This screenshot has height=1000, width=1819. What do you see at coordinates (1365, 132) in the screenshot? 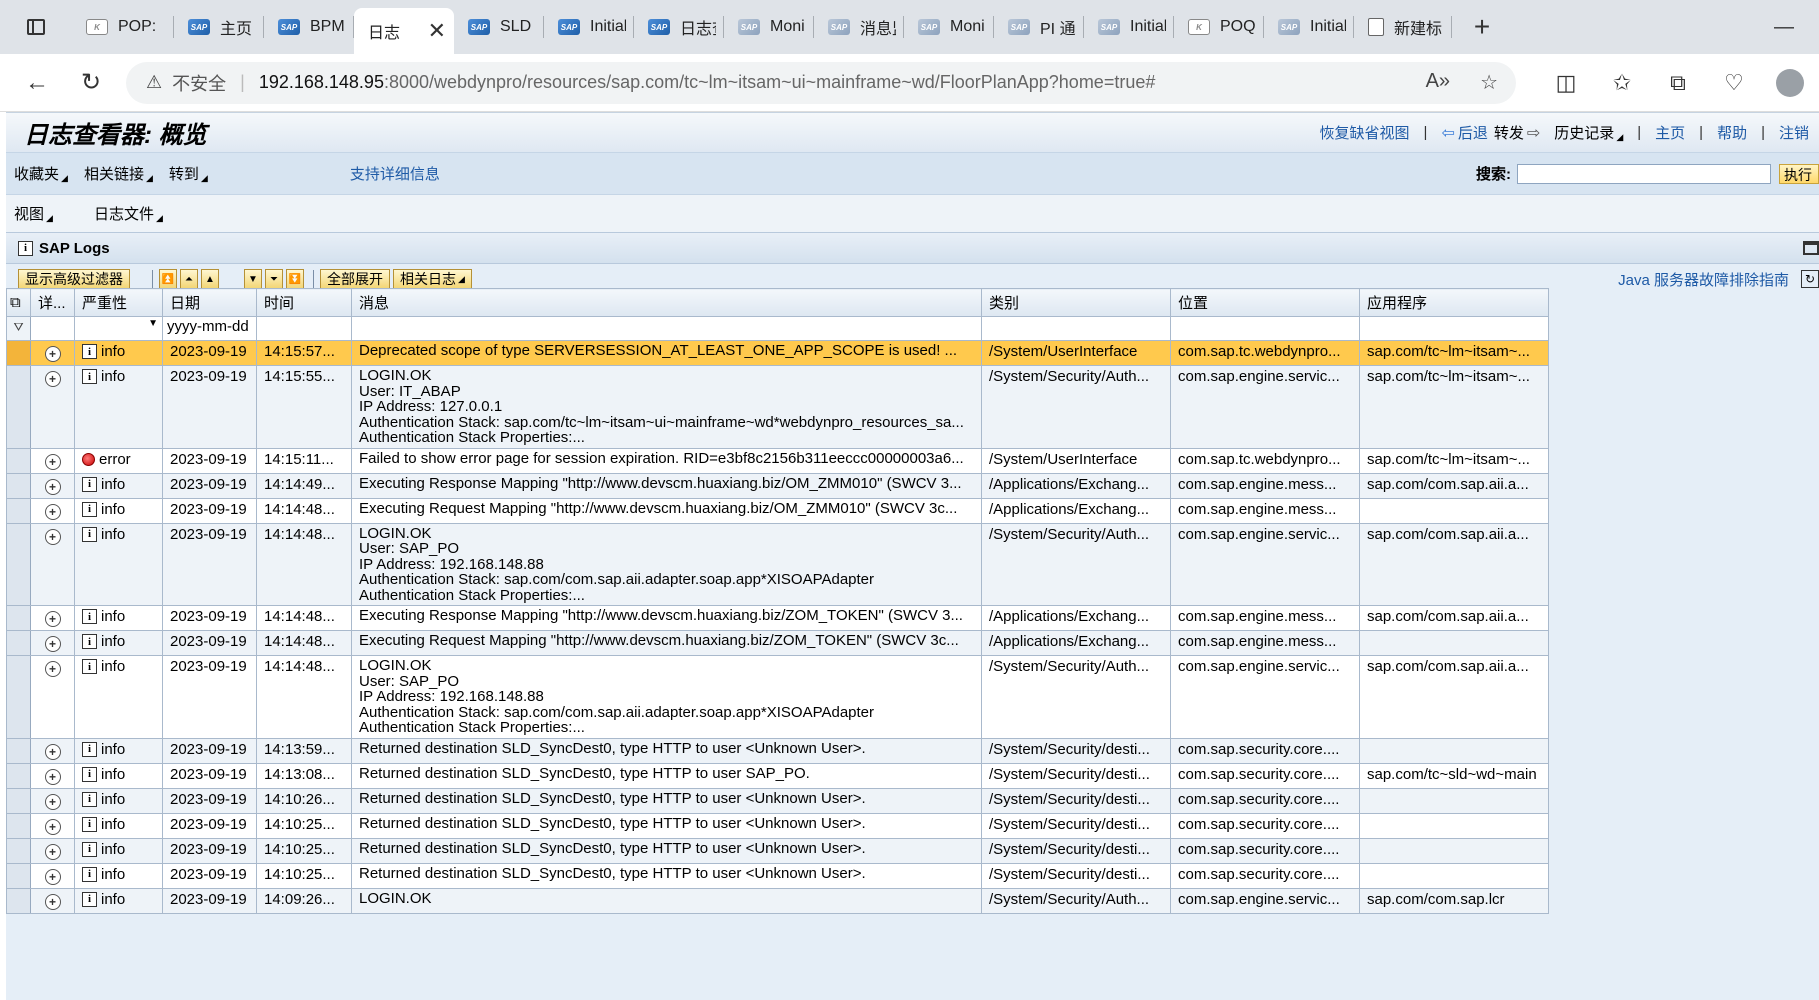
I see `restore-default-view-link: 恢复缺省视图` at bounding box center [1365, 132].